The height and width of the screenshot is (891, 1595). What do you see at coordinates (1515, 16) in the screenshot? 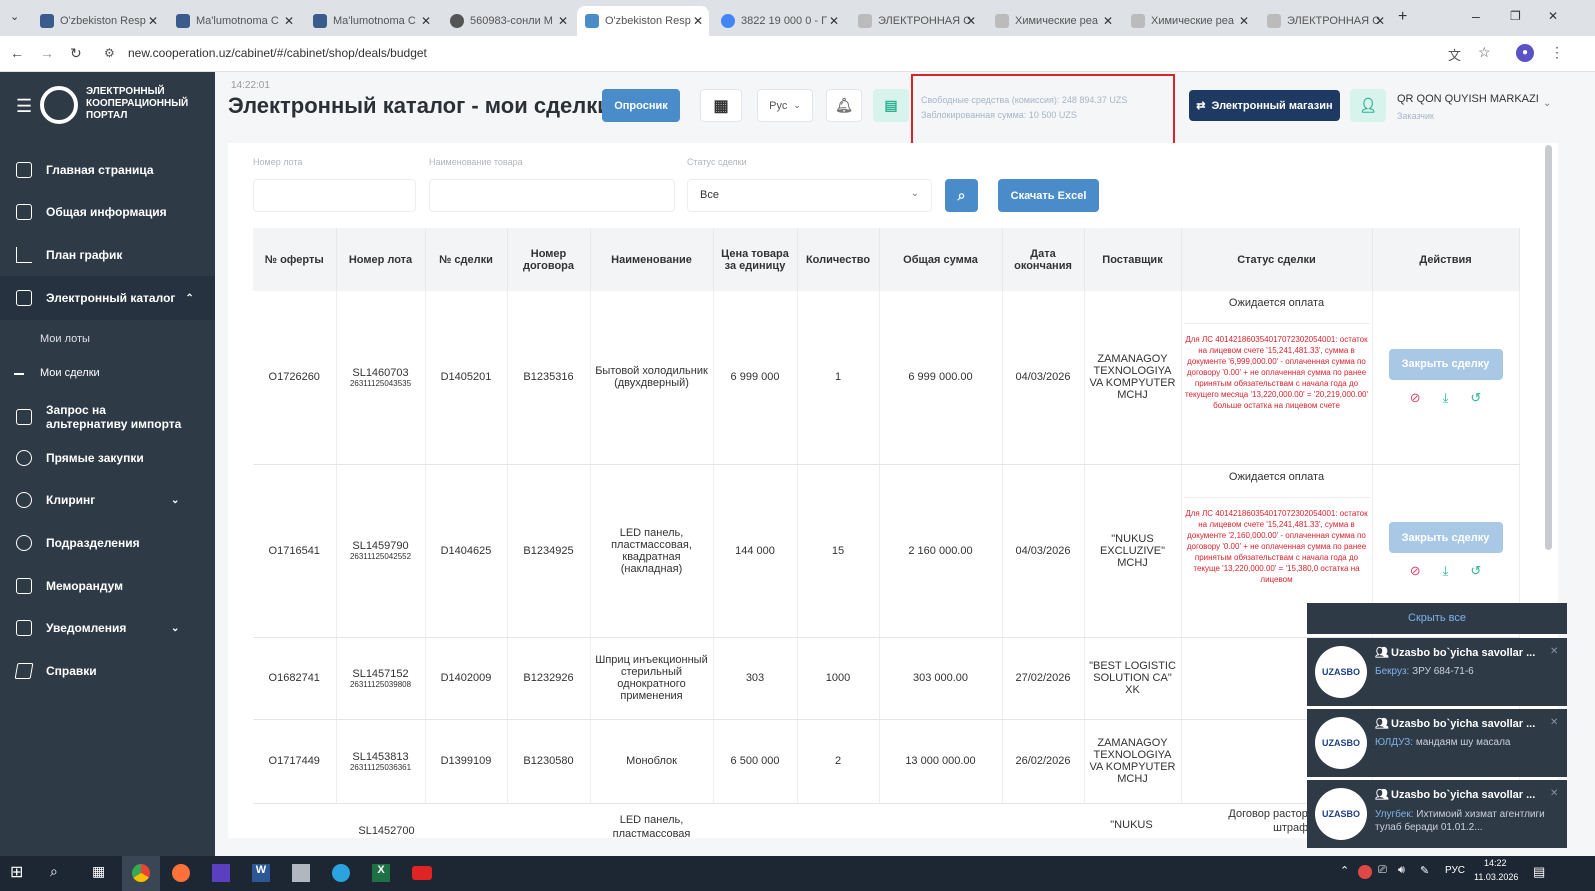
I see `restore-icon: ❐` at bounding box center [1515, 16].